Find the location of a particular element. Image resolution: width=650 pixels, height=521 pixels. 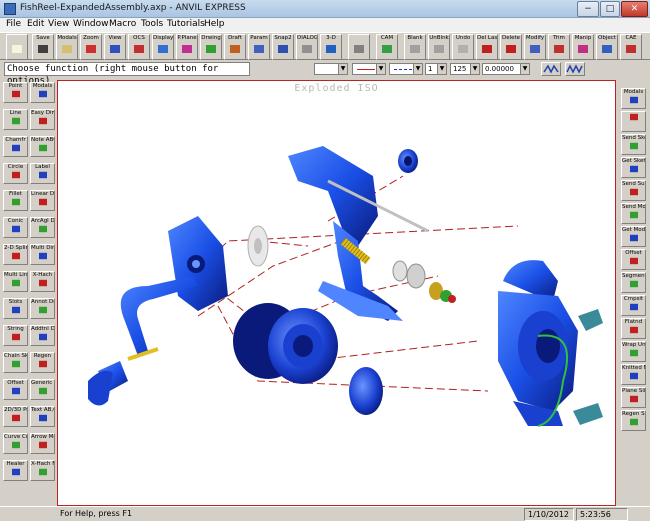

palette-linear-dimen-button: Linear Dimen is located at coordinates (42, 200).